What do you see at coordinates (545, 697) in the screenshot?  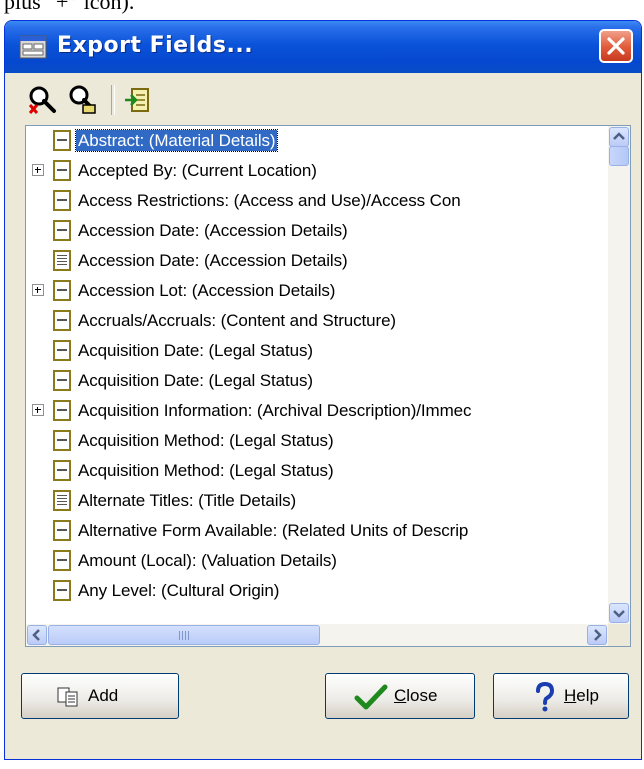 I see `help-question-icon` at bounding box center [545, 697].